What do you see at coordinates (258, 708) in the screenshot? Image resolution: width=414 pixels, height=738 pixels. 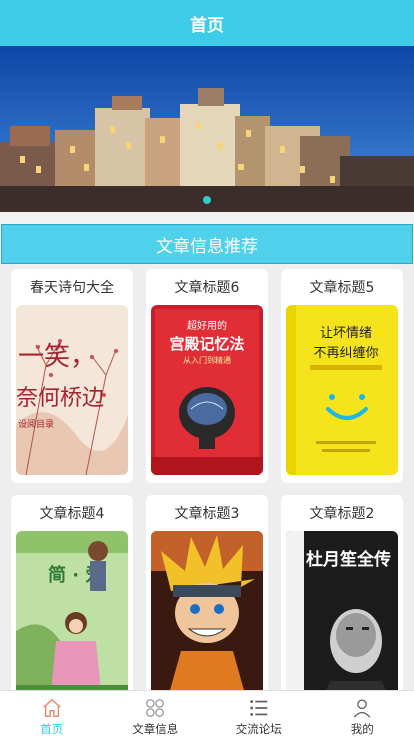 I see `list-icon` at bounding box center [258, 708].